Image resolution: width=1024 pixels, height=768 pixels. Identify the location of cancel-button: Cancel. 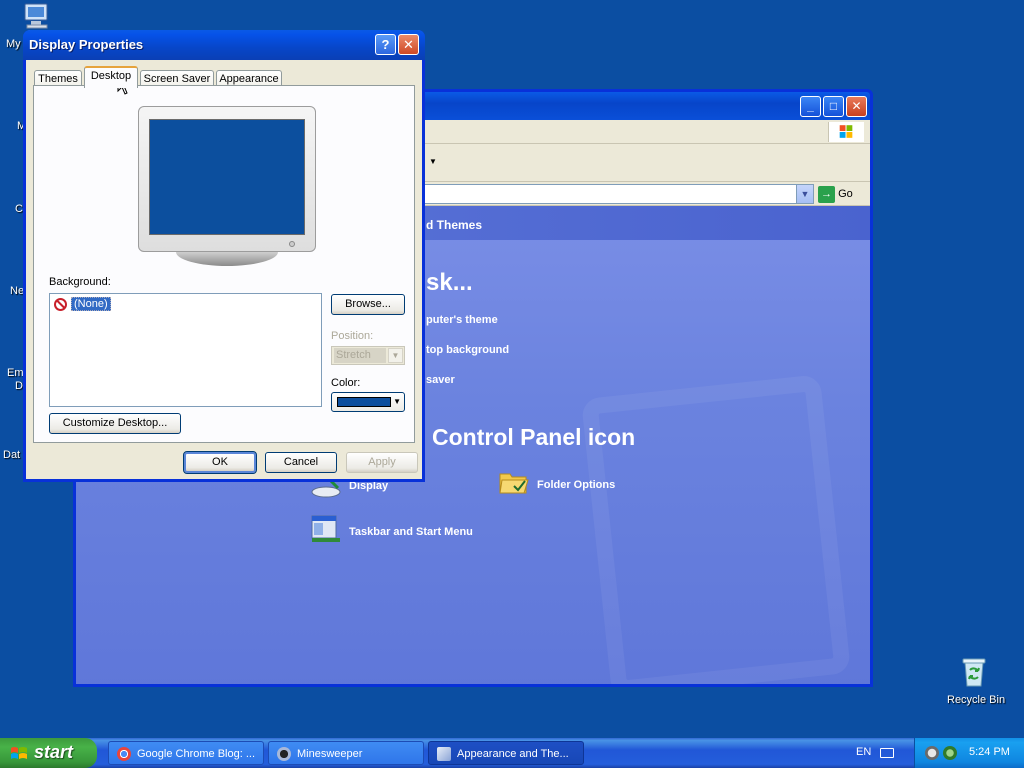
(301, 462).